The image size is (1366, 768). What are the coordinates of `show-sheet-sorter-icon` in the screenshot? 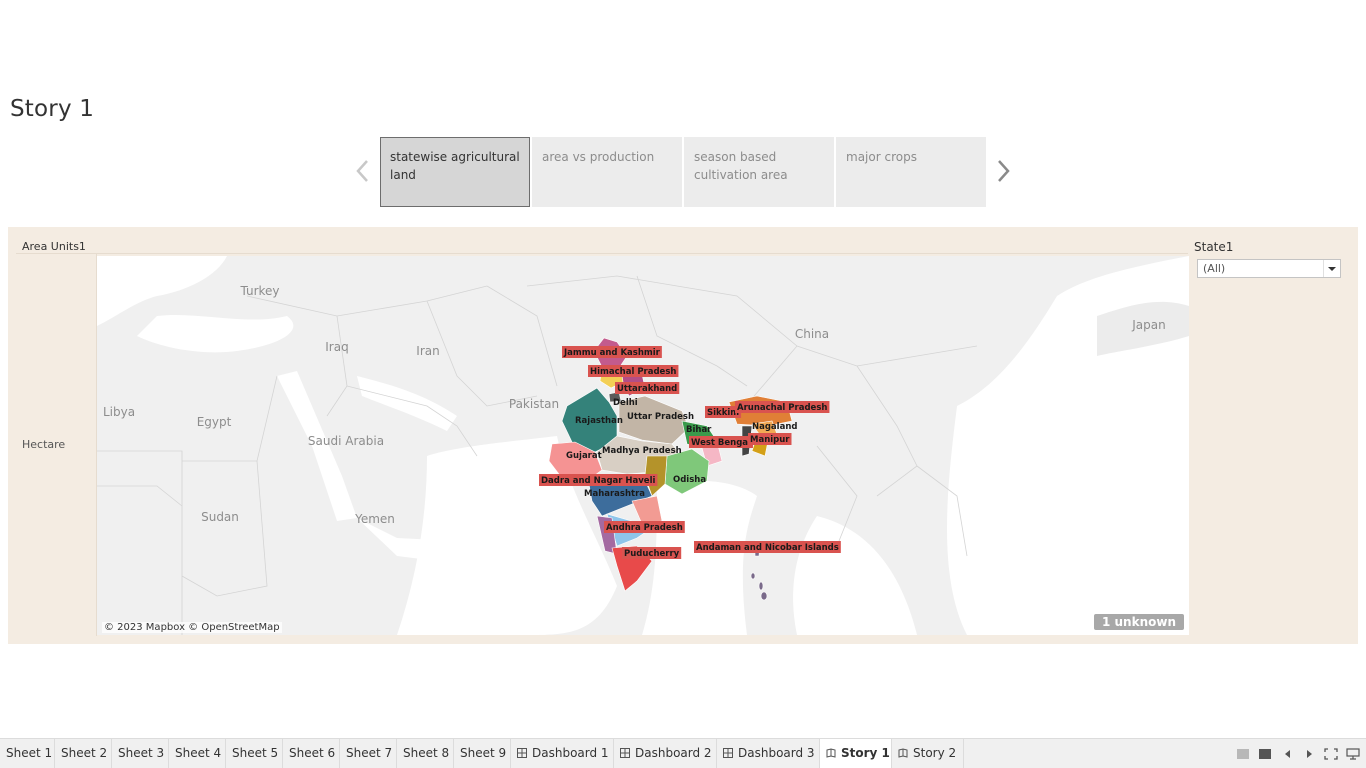 It's located at (1243, 754).